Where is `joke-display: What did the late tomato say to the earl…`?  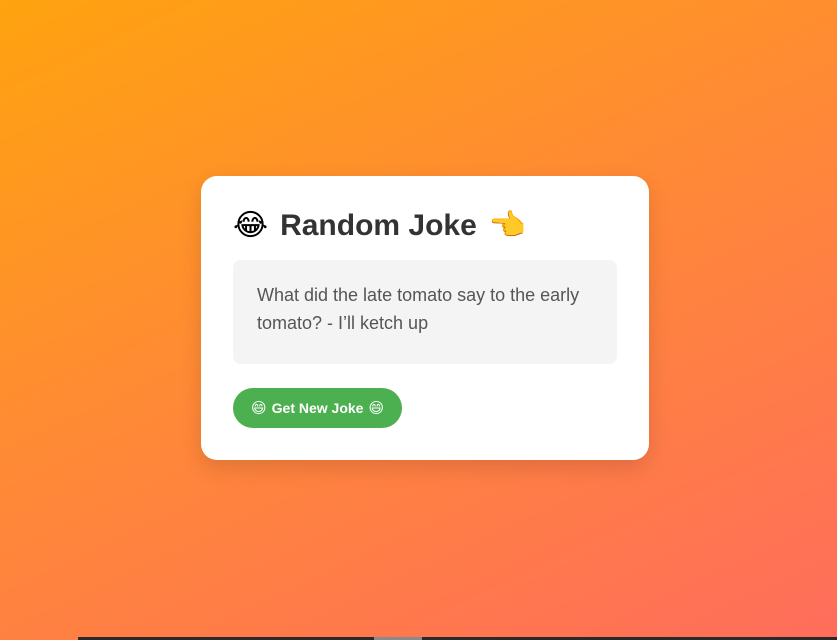
joke-display: What did the late tomato say to the earl… is located at coordinates (425, 312).